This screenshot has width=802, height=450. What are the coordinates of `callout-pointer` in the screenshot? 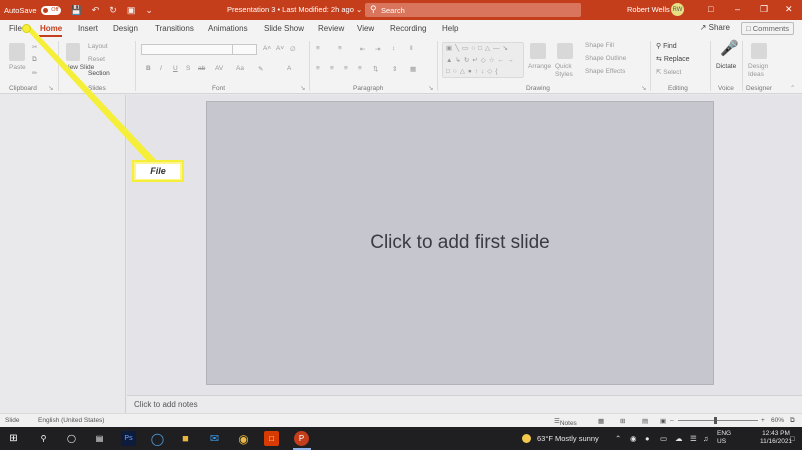 It's located at (91, 94).